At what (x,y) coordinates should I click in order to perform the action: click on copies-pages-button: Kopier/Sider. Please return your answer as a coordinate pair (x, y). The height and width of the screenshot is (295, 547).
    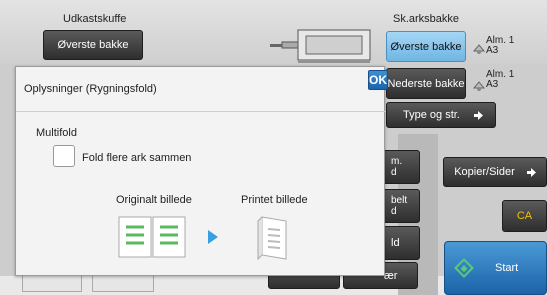
    Looking at the image, I should click on (495, 172).